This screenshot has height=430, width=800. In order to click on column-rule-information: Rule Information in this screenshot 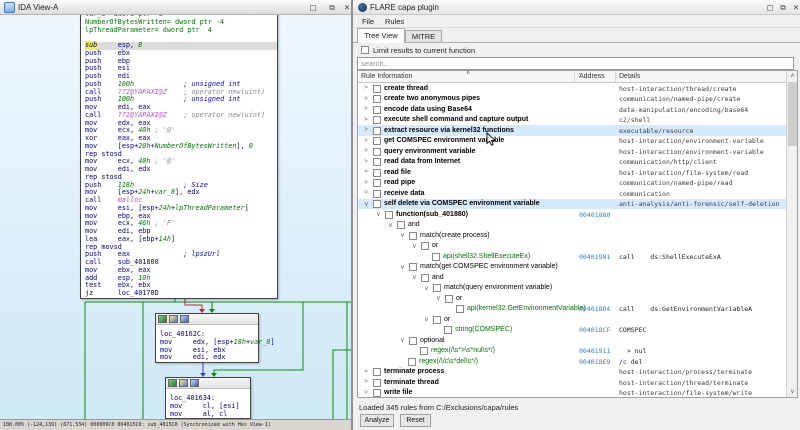, I will do `click(386, 76)`.